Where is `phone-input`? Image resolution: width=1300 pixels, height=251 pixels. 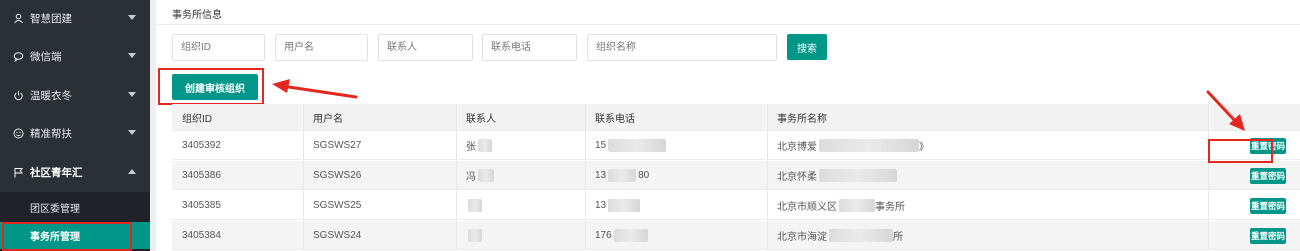
phone-input is located at coordinates (529, 47).